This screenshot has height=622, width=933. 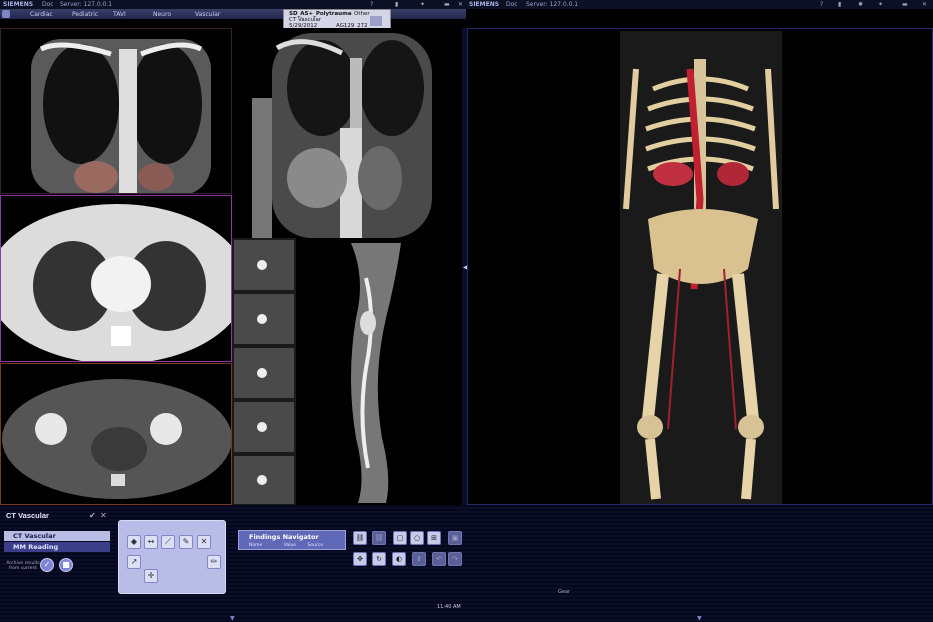 I want to click on menu-item-tavi: TAVI, so click(x=119, y=14).